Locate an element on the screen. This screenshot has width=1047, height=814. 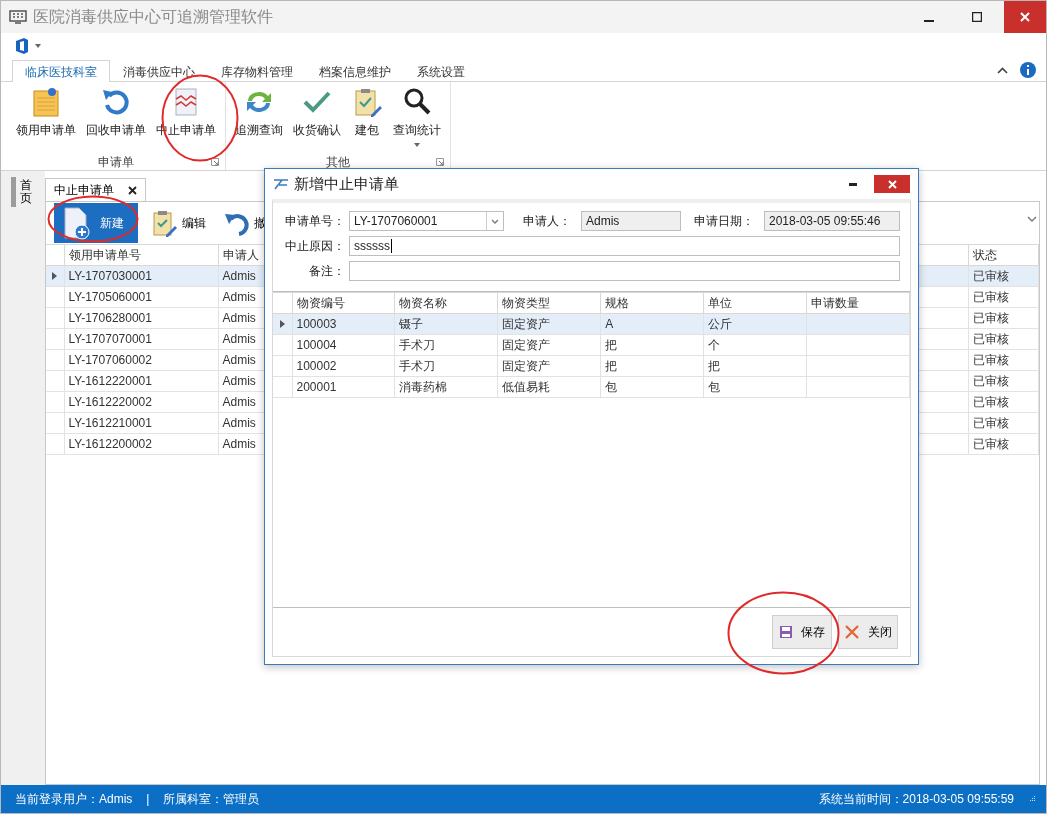
clipboard-check-icon is located at coordinates (165, 223).